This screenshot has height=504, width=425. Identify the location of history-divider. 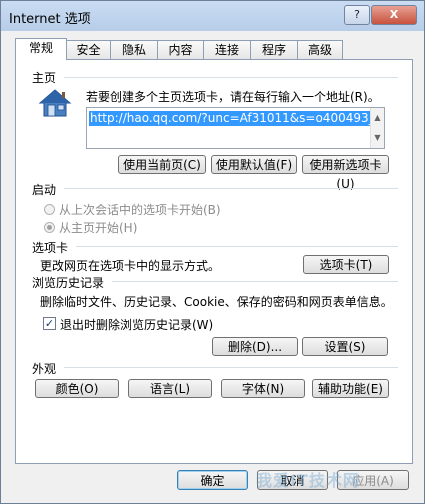
(255, 281).